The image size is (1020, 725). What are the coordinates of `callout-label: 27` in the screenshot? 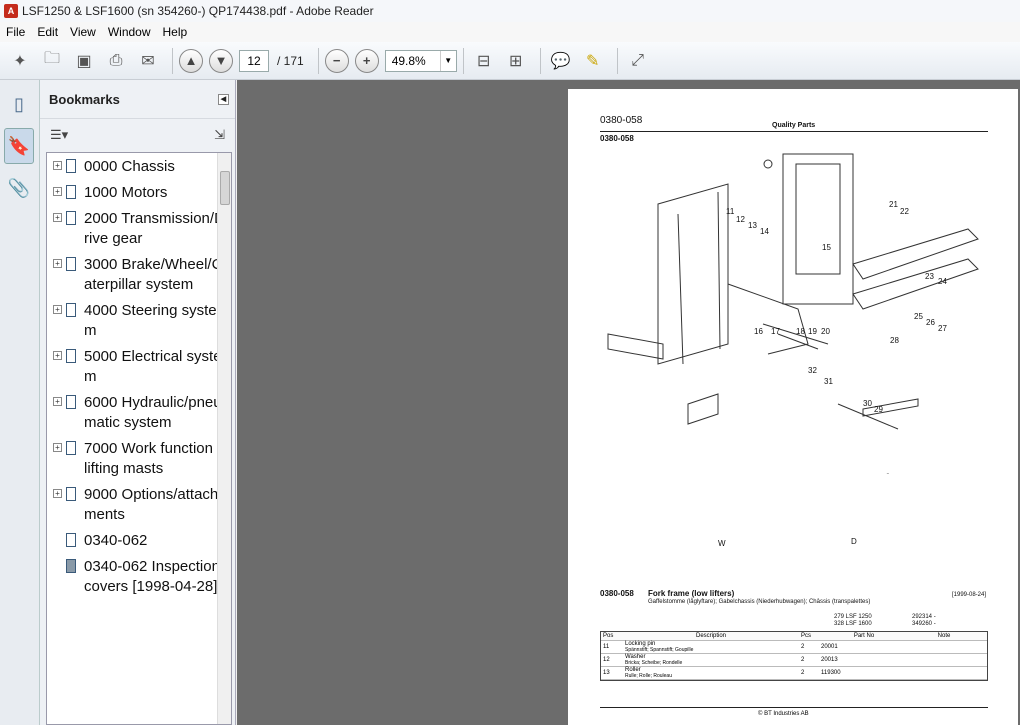 It's located at (942, 328).